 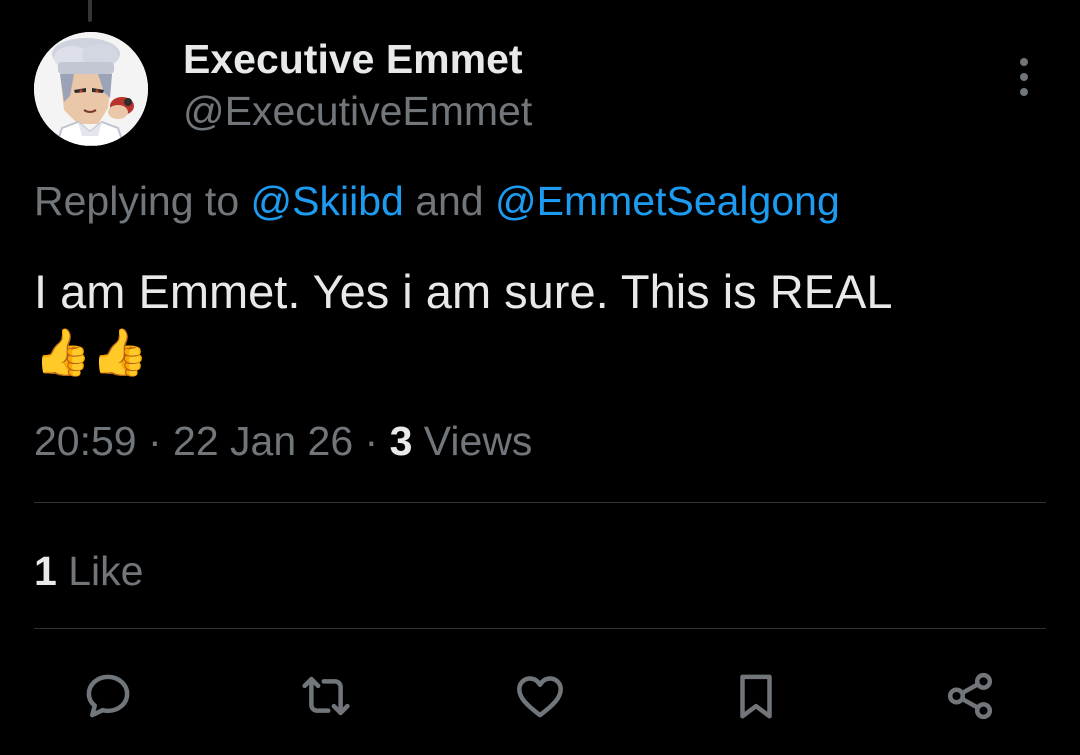 I want to click on retweet-button, so click(x=326, y=696).